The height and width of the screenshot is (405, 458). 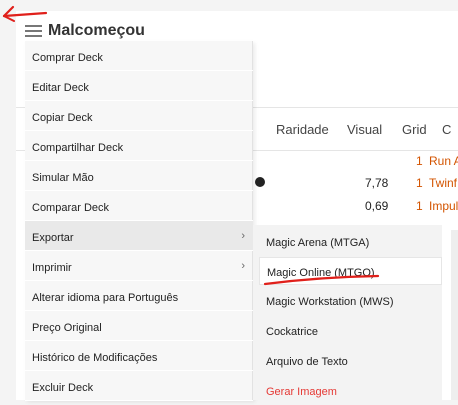 I want to click on menu-item-label: Excluir Deck, so click(x=63, y=388).